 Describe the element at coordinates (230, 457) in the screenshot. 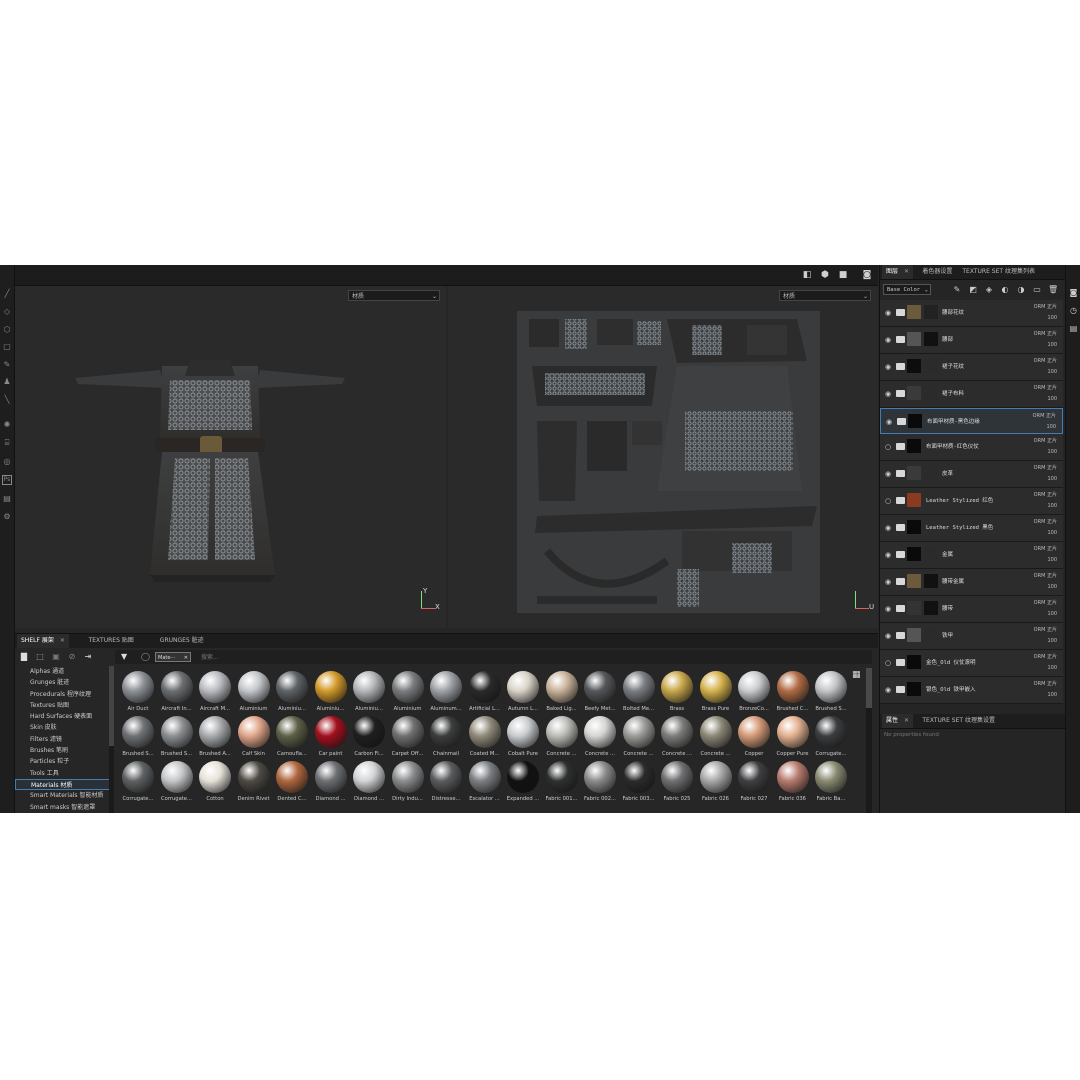

I see `viewport-3d: 材质 ⌄ Y X` at that location.